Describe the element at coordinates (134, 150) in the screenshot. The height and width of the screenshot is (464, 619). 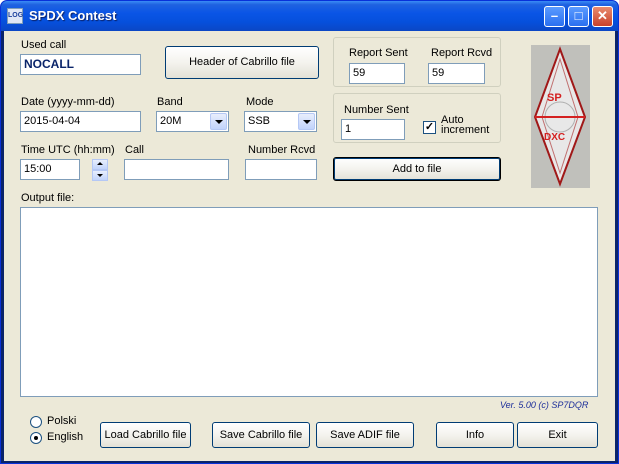
I see `call-label: Call` at that location.